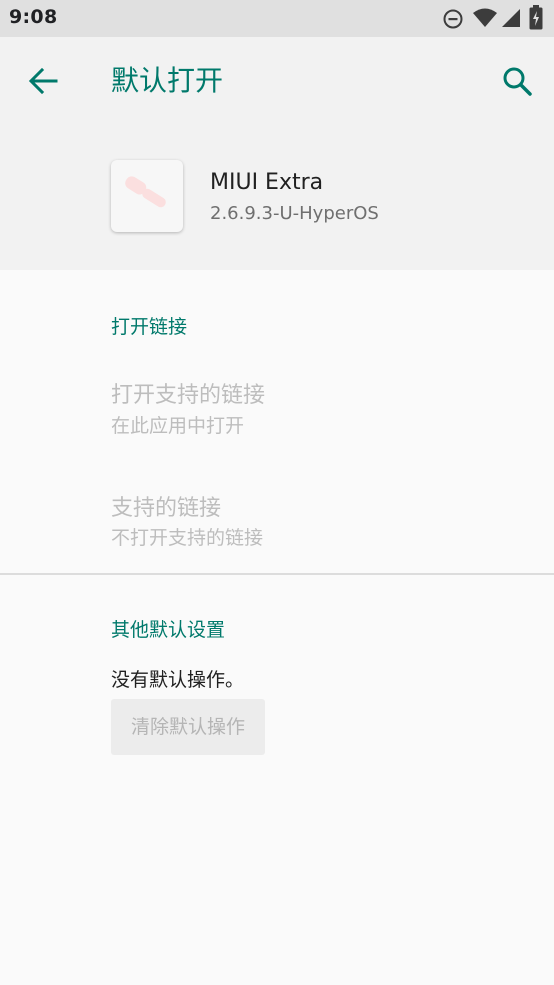 The image size is (554, 985). Describe the element at coordinates (277, 196) in the screenshot. I see `app-header: MIUI Extra 2.6.9.3-U-HyperOS` at that location.